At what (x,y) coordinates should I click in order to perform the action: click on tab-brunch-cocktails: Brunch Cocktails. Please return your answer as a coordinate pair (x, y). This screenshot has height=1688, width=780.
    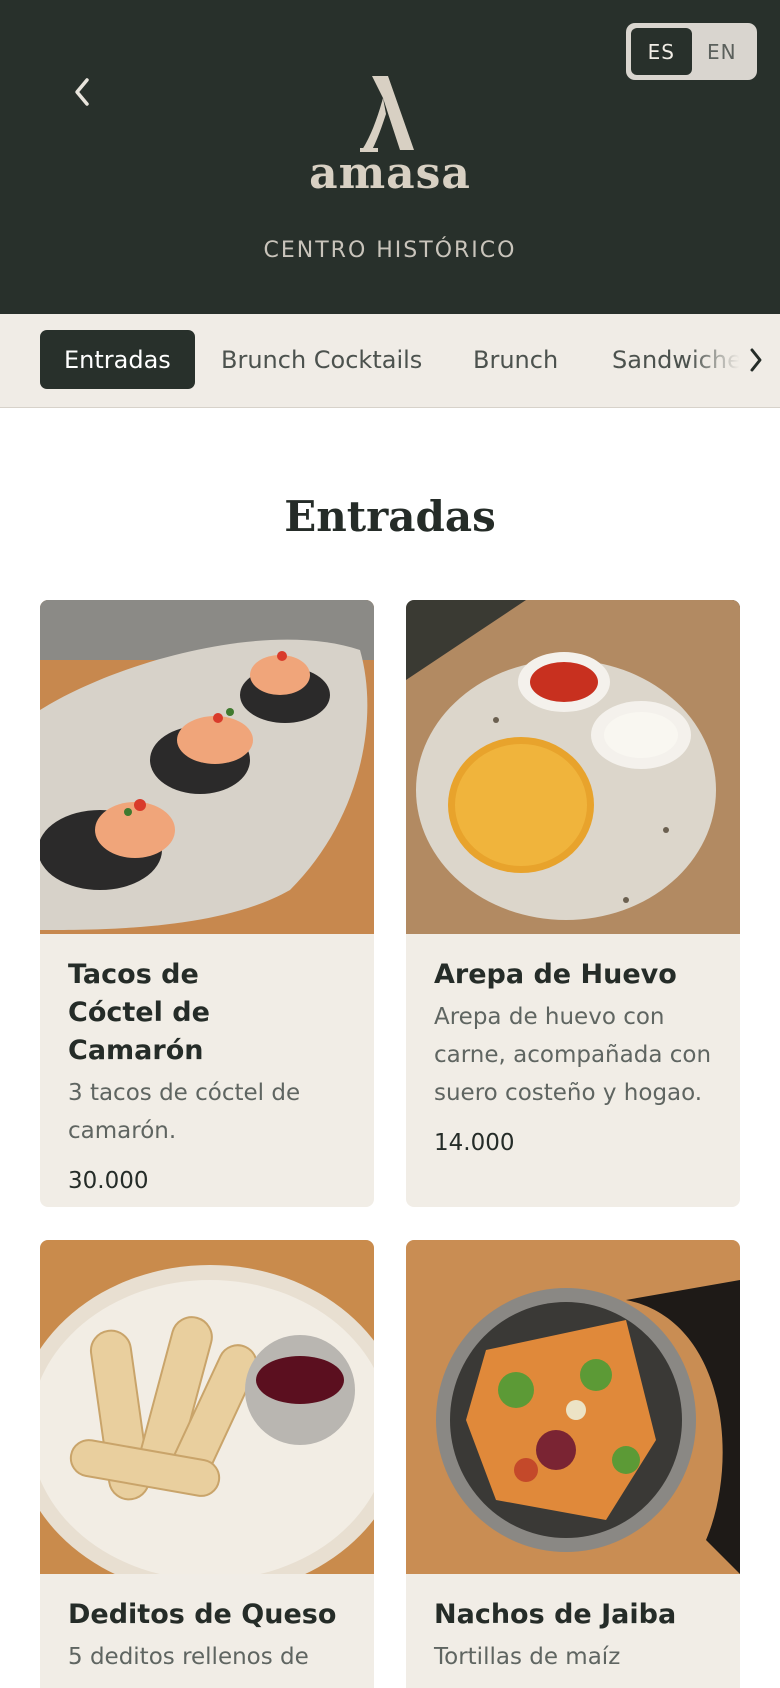
    Looking at the image, I should click on (321, 359).